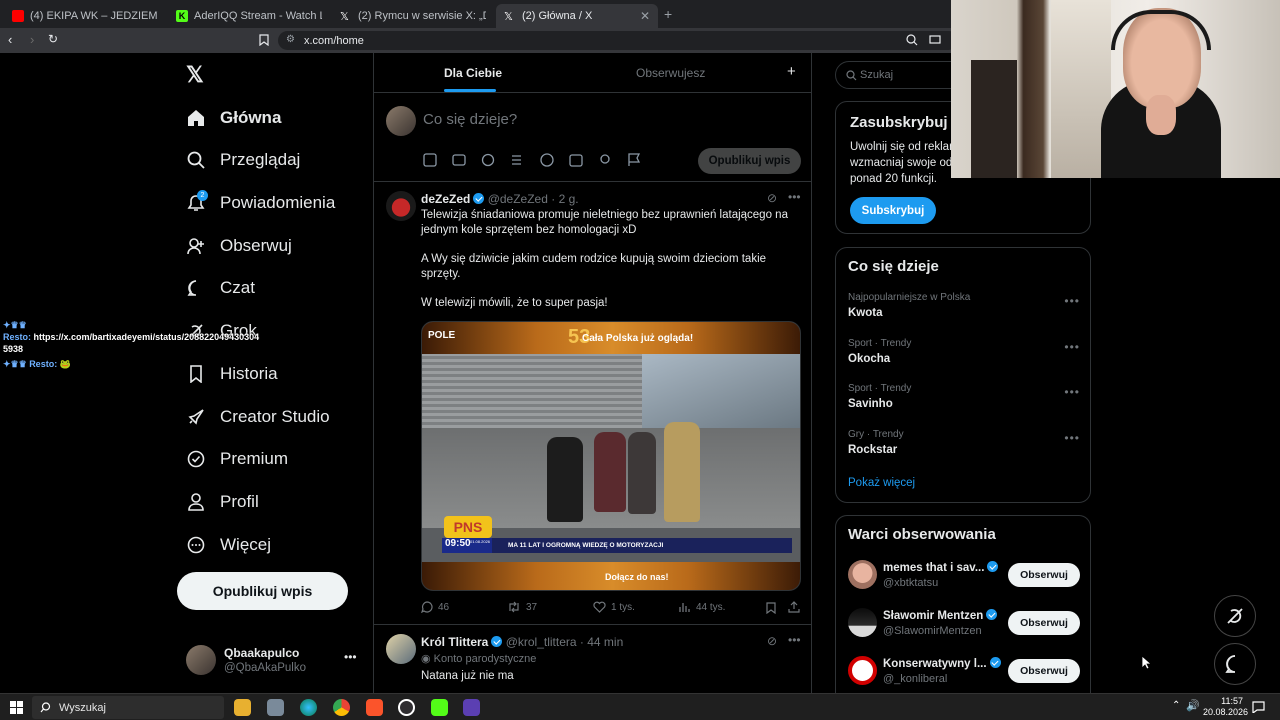  What do you see at coordinates (893, 266) in the screenshot?
I see `trends-title: Co się dzieje` at bounding box center [893, 266].